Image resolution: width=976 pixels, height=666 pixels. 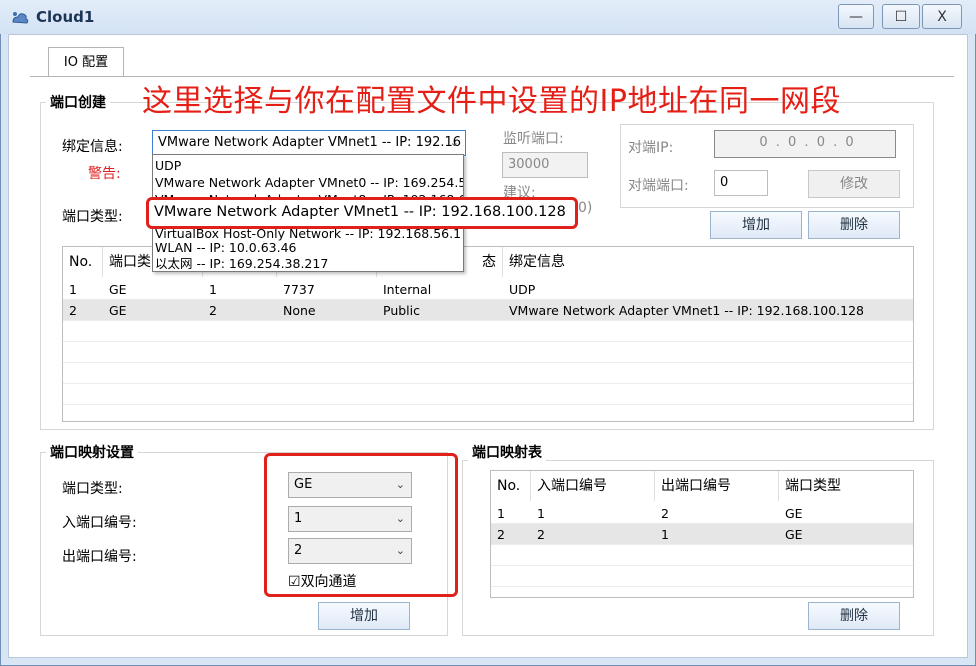 I want to click on col-out-port: 出端口编号, so click(x=717, y=486).